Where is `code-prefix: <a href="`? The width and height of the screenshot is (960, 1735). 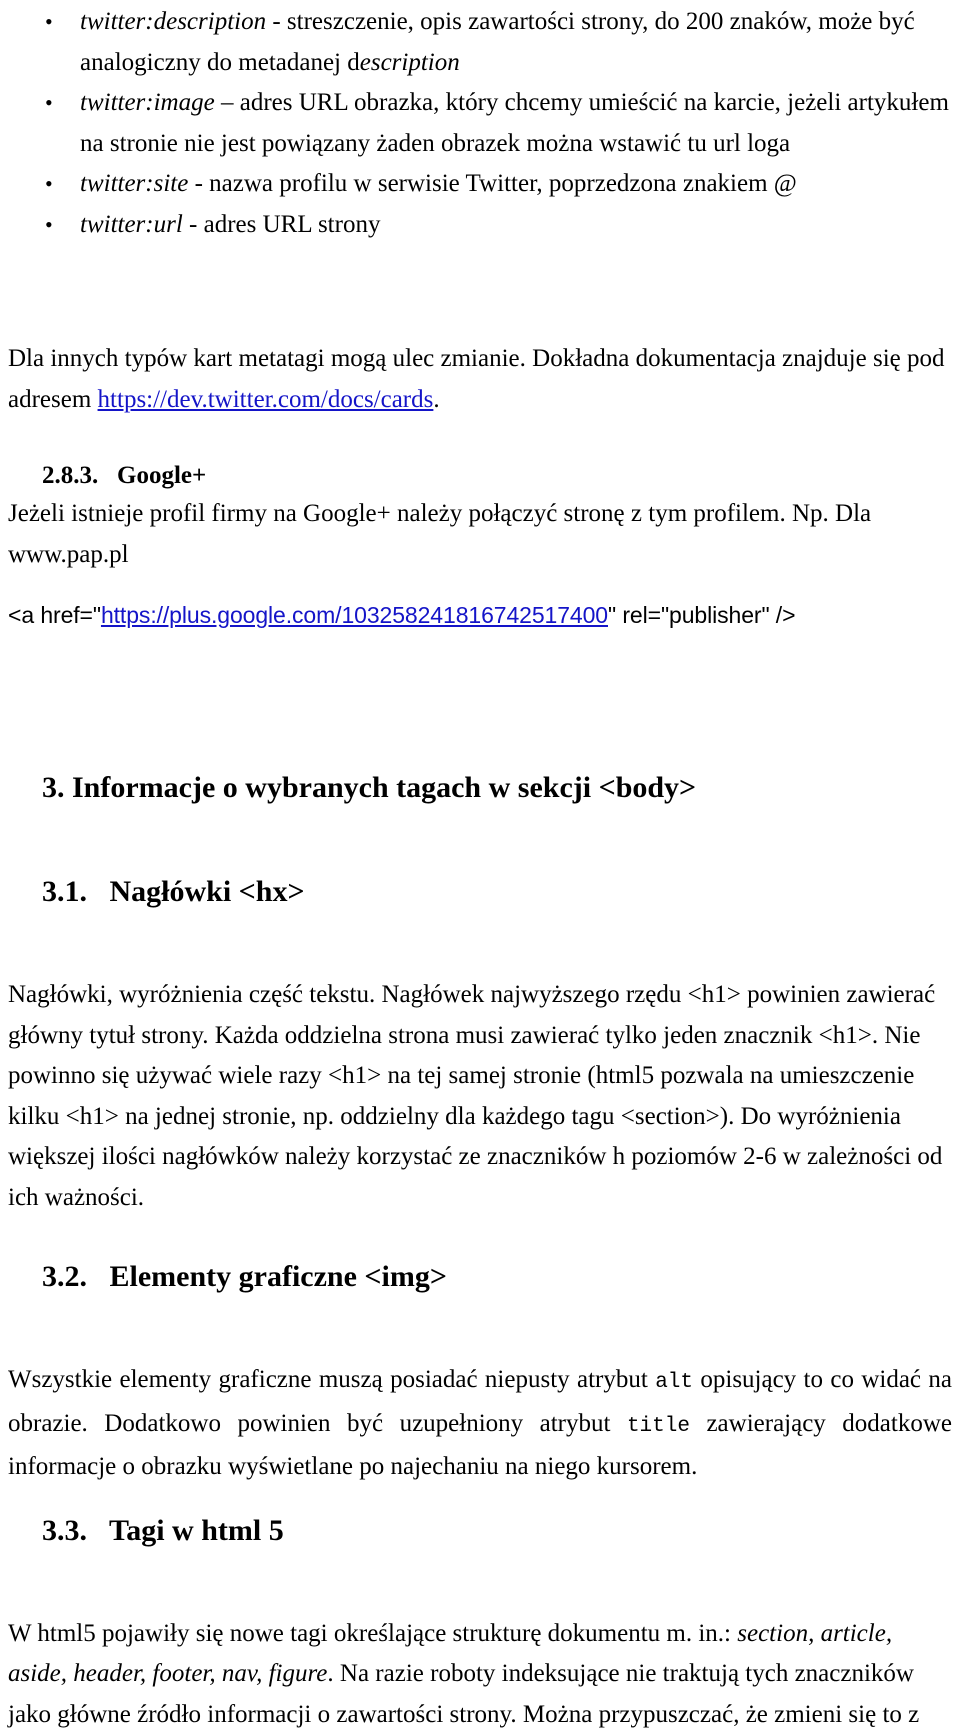 code-prefix: <a href=" is located at coordinates (54, 615).